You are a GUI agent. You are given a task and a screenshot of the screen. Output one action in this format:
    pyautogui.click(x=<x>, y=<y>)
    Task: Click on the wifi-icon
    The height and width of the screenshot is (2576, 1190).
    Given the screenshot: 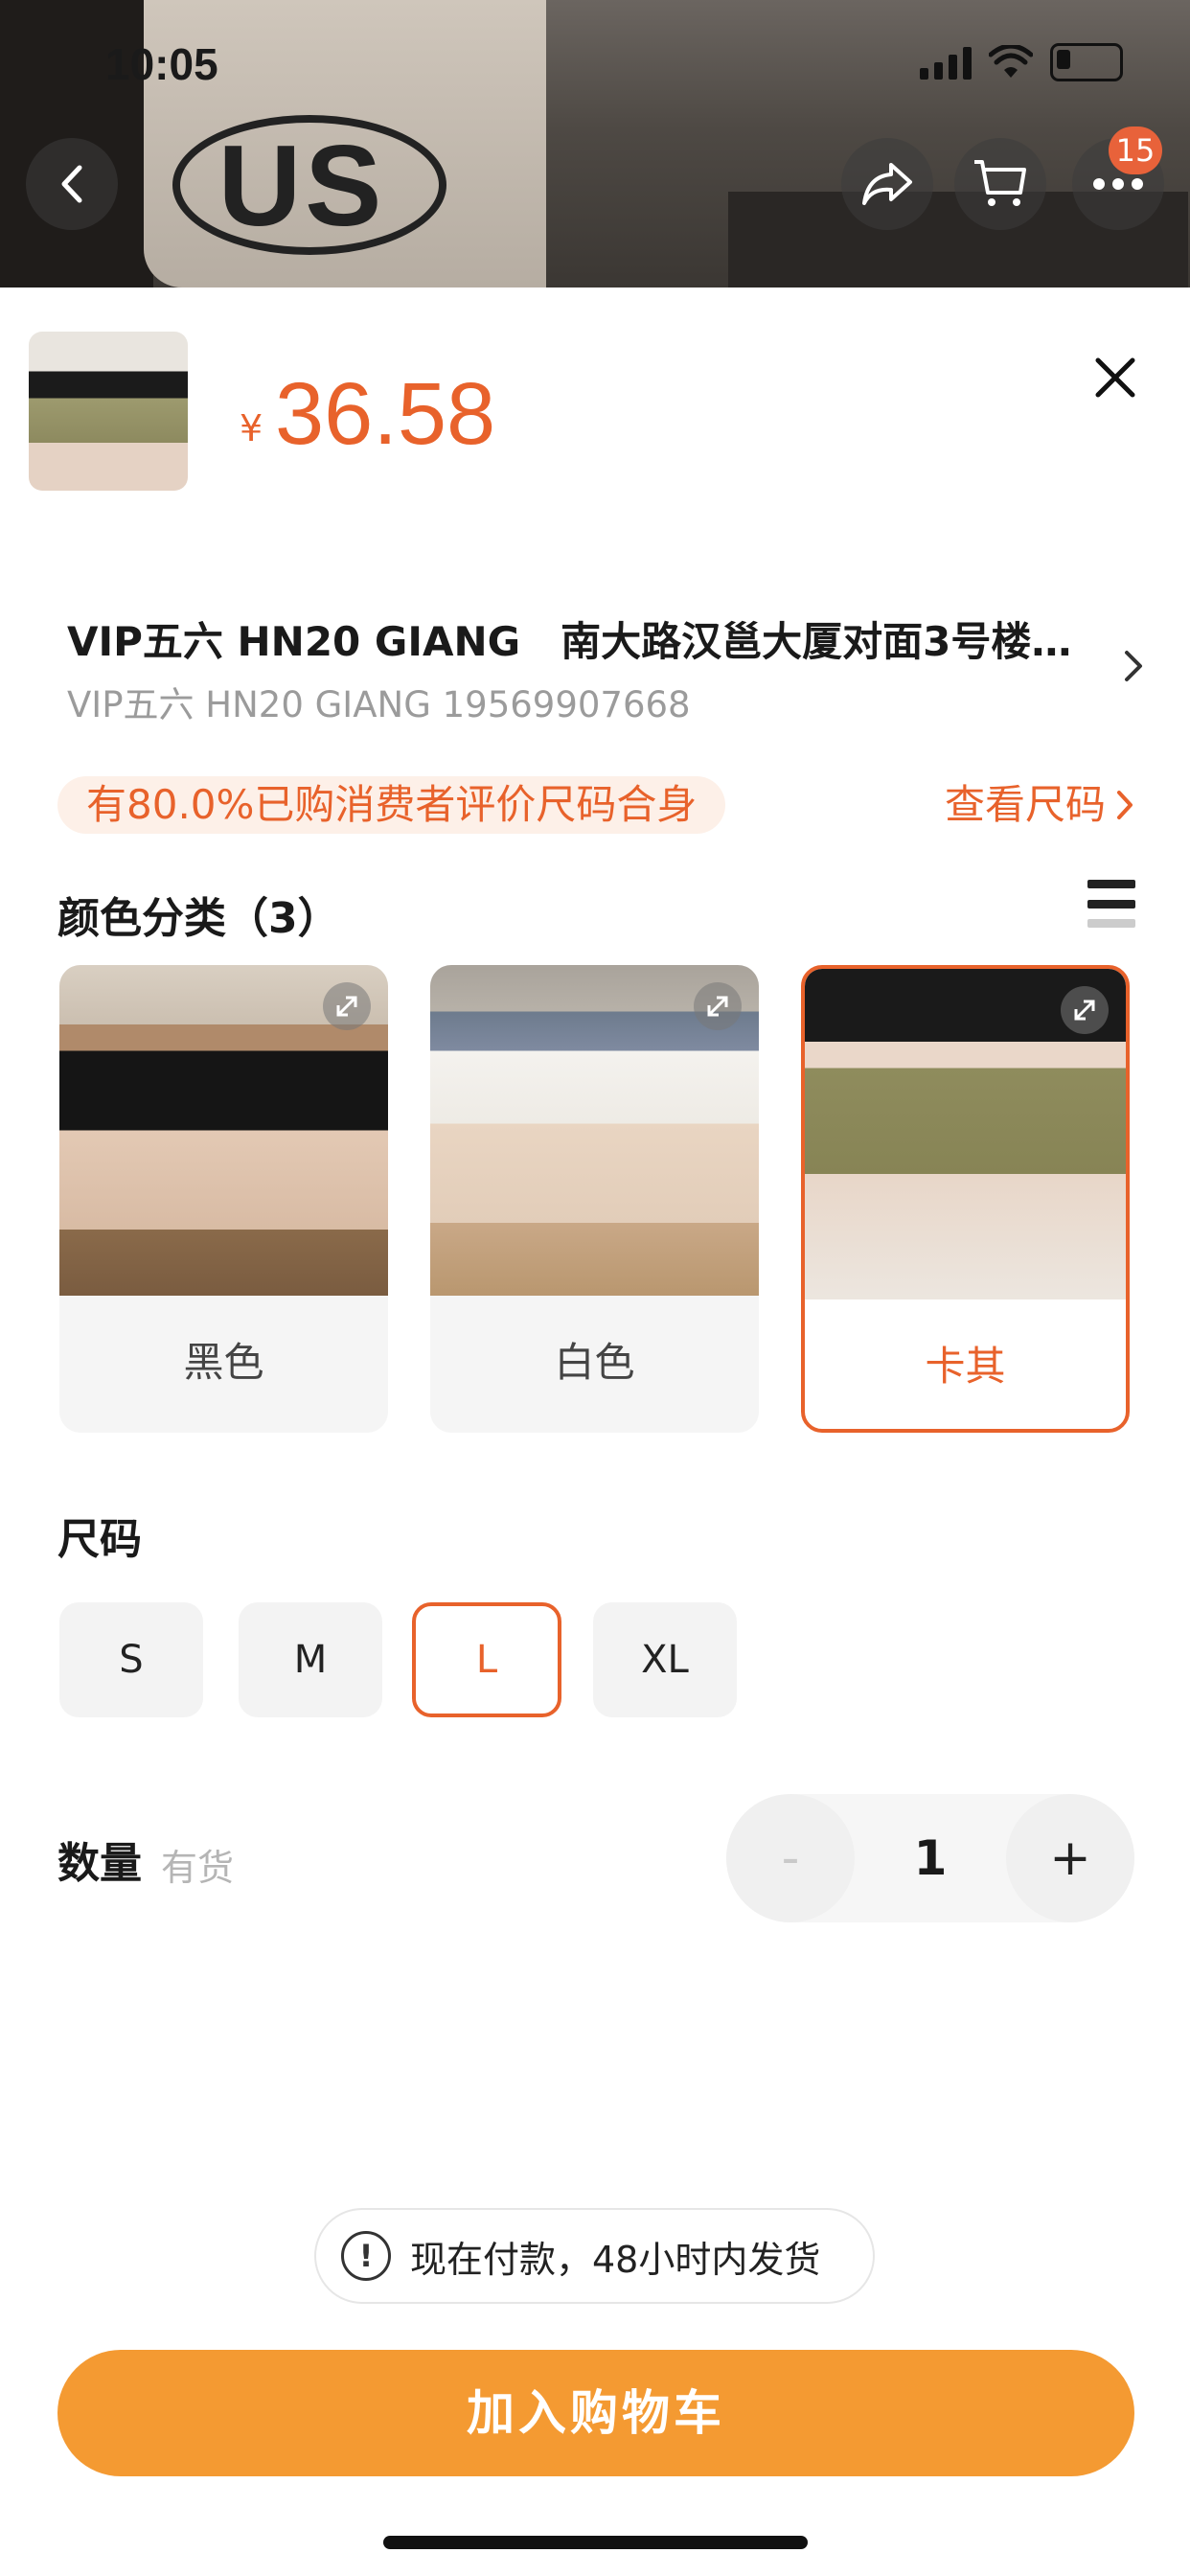 What is the action you would take?
    pyautogui.click(x=1011, y=62)
    